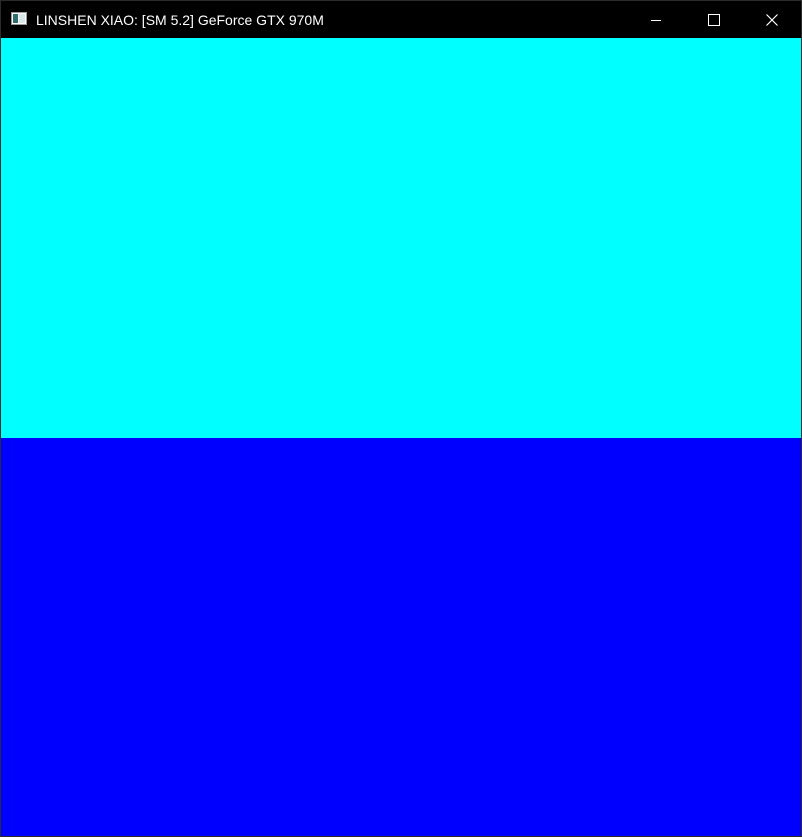 This screenshot has width=802, height=837. I want to click on minimize-button, so click(656, 19).